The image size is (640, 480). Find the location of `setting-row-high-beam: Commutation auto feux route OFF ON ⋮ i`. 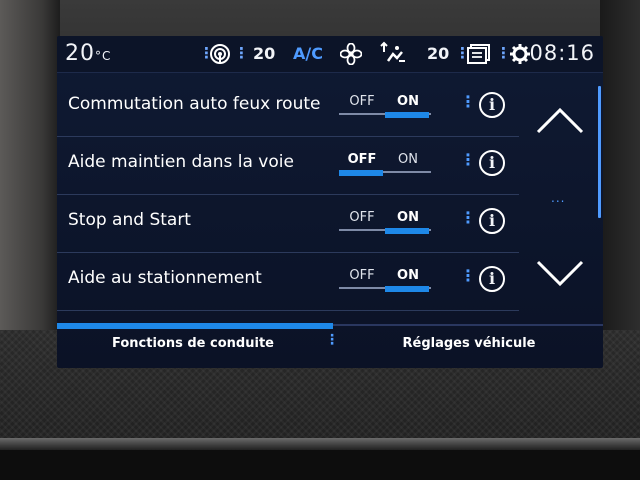

setting-row-high-beam: Commutation auto feux route OFF ON ⋮ i is located at coordinates (288, 107).